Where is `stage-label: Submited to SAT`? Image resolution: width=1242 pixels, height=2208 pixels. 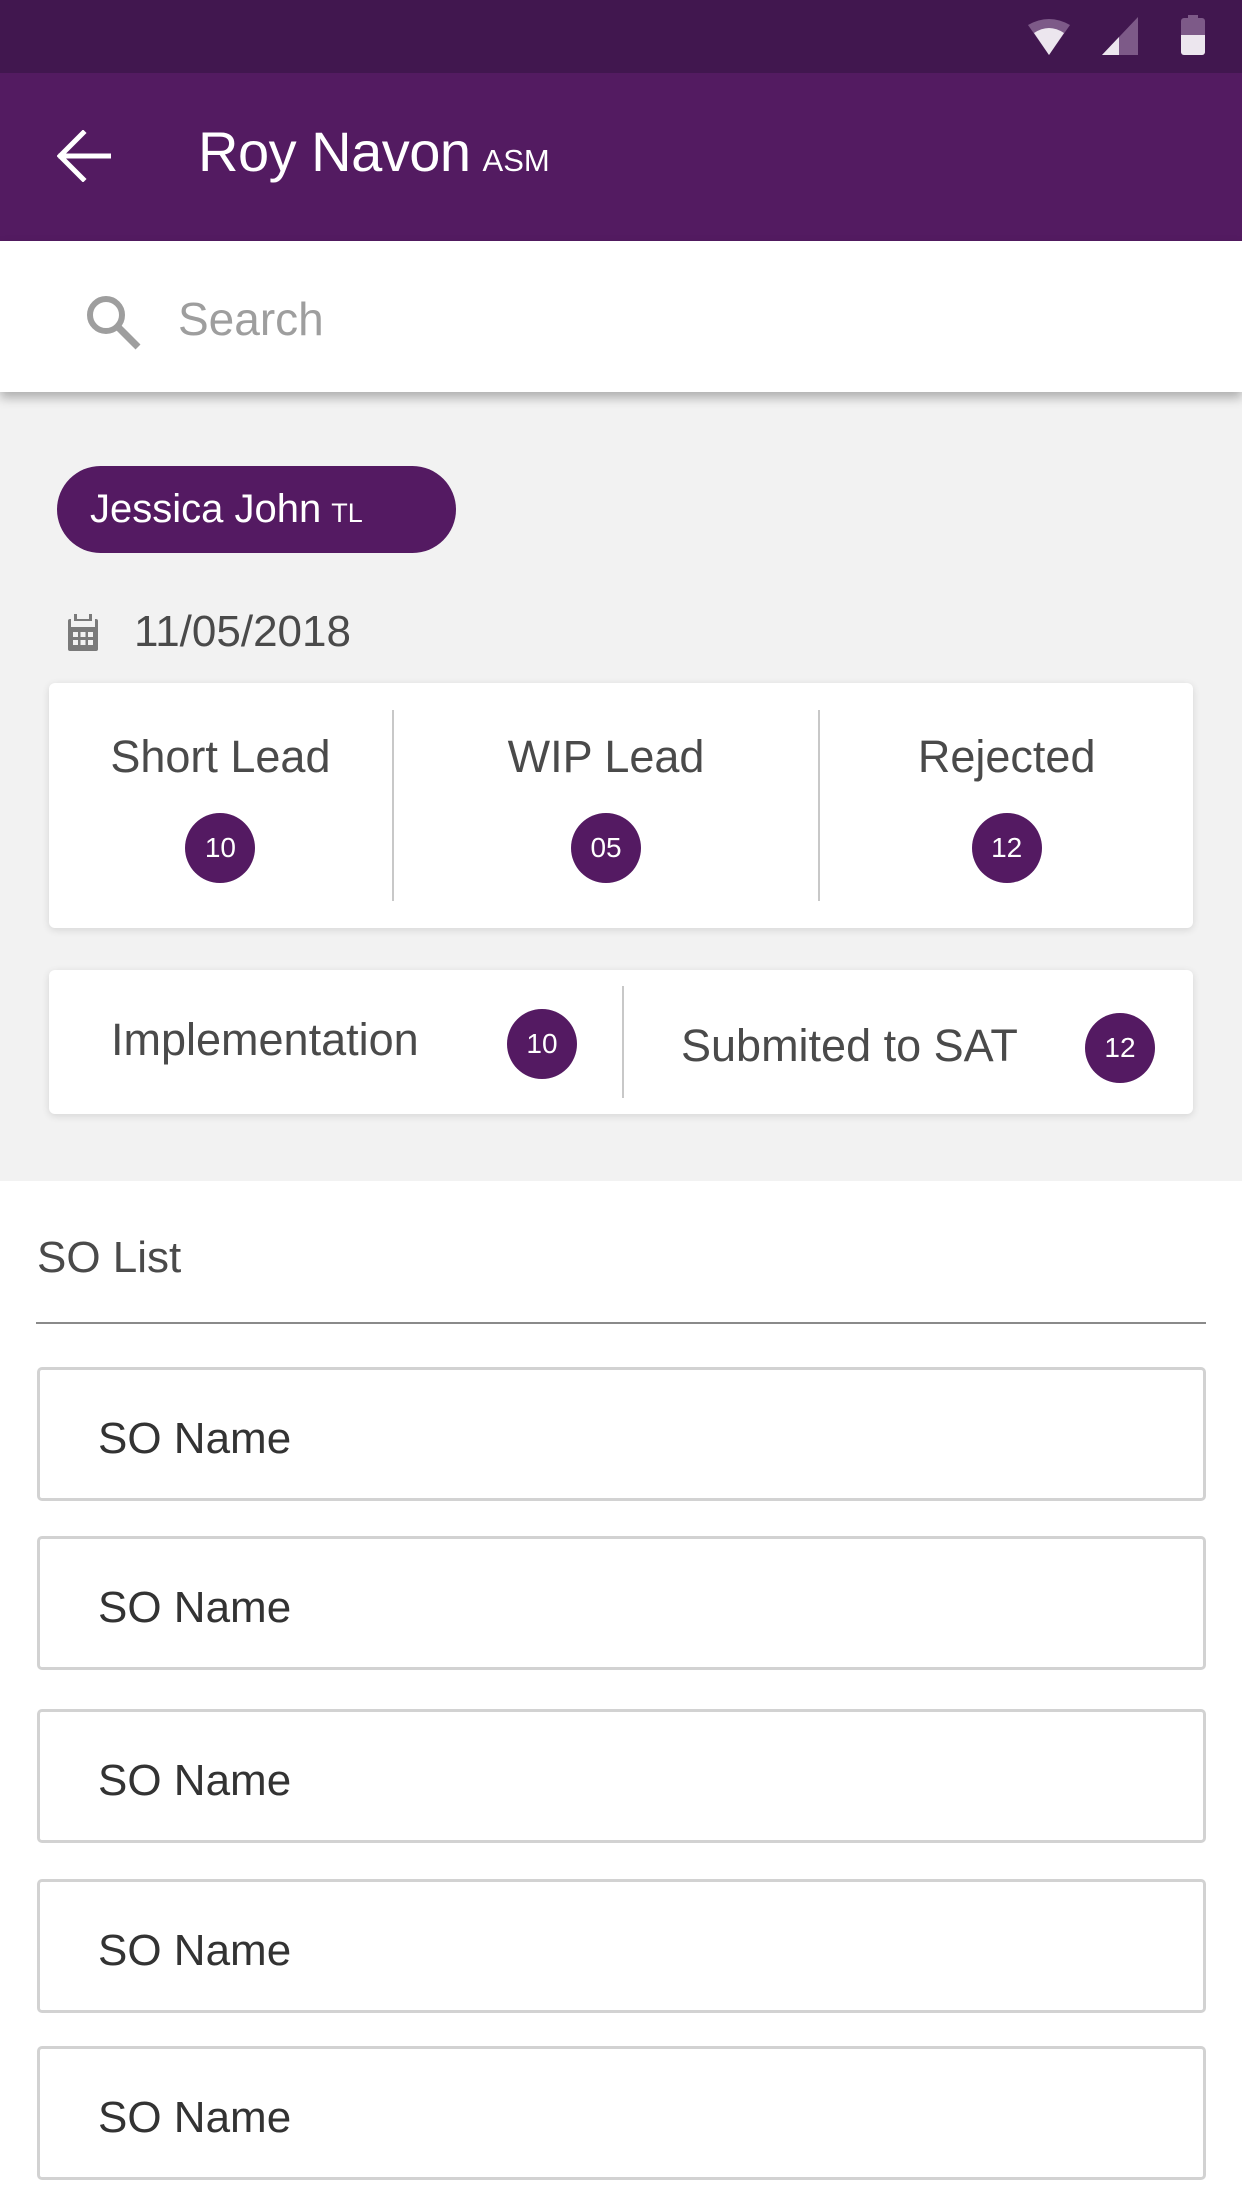
stage-label: Submited to SAT is located at coordinates (849, 1045).